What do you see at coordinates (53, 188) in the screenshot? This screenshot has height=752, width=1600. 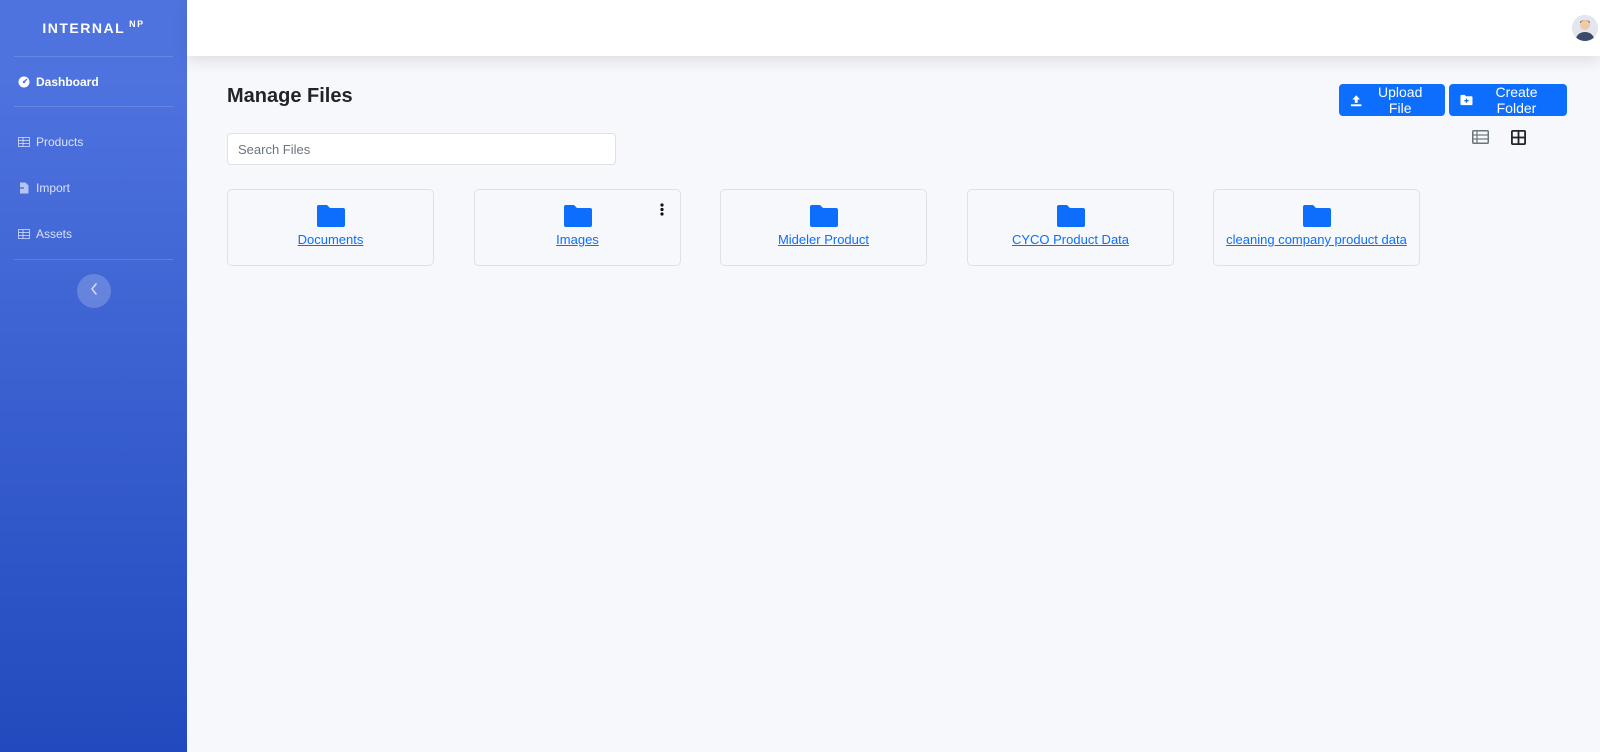 I see `sidebar-item-label: Import` at bounding box center [53, 188].